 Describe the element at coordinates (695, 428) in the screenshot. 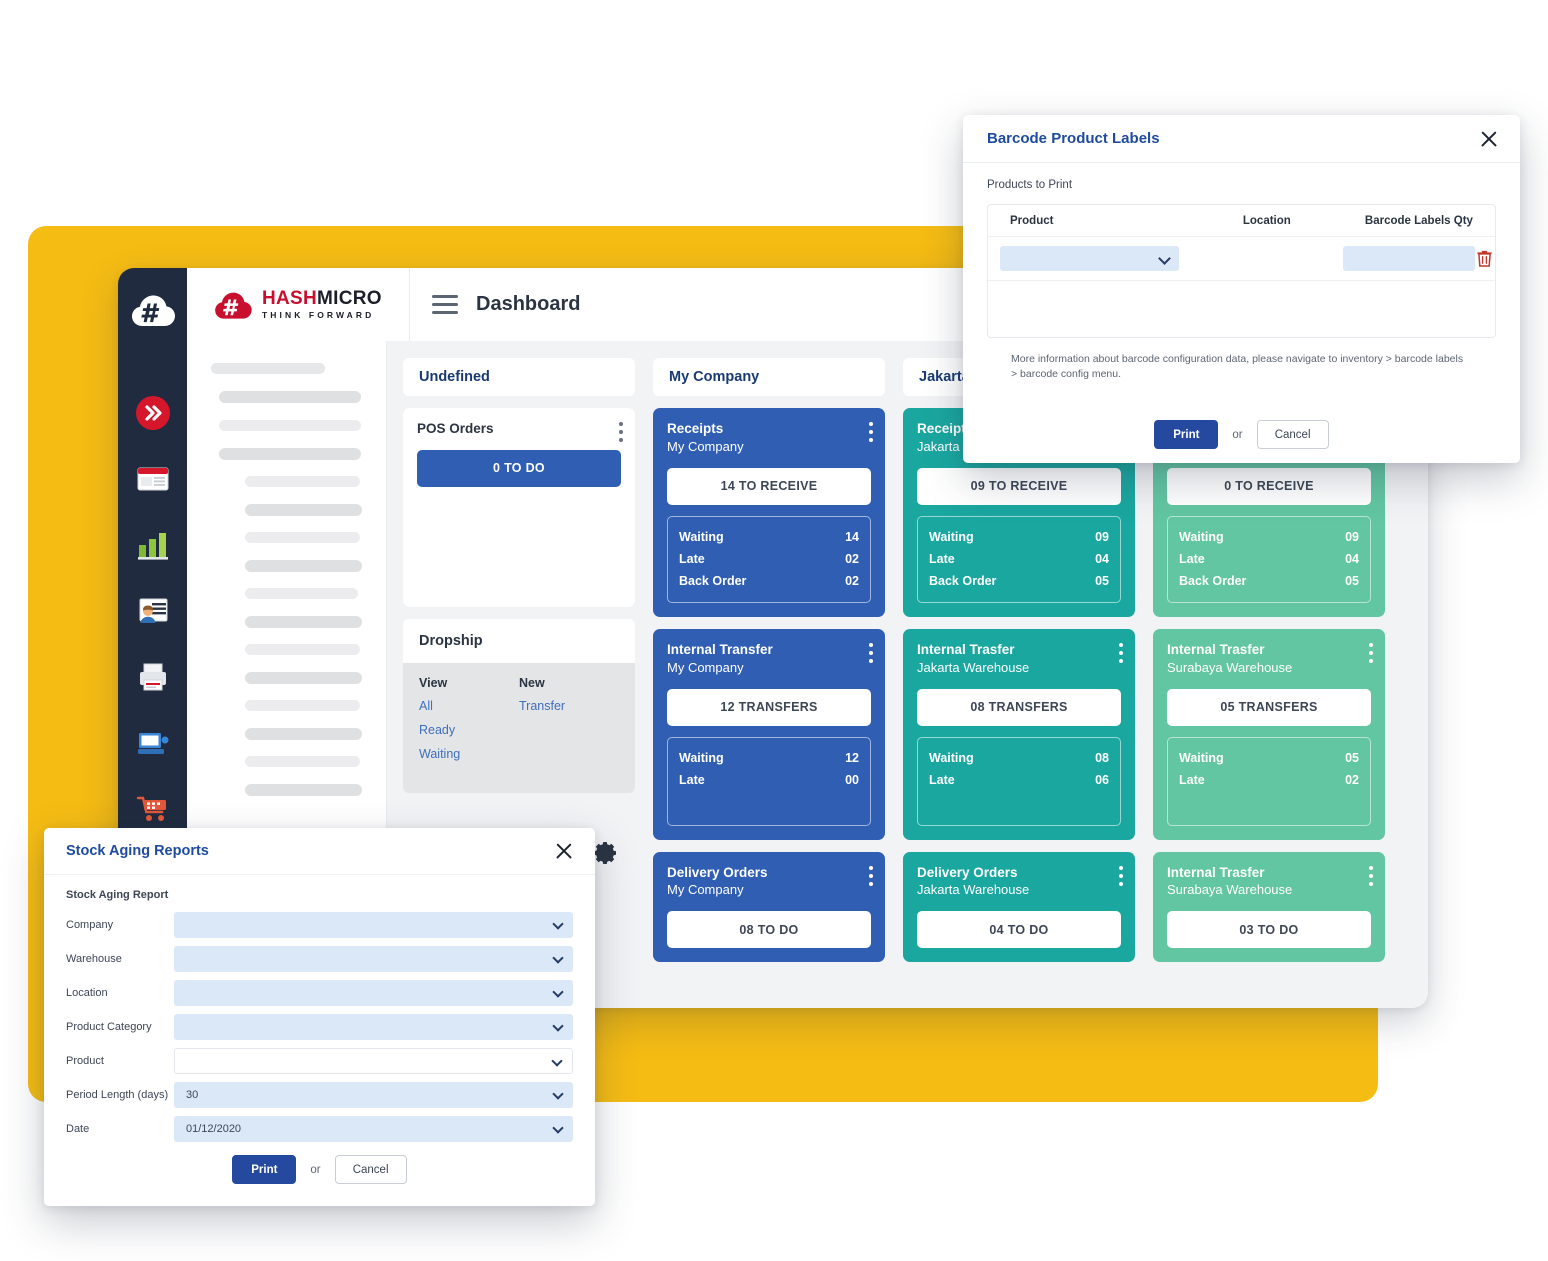

I see `card-title: Receipts` at that location.